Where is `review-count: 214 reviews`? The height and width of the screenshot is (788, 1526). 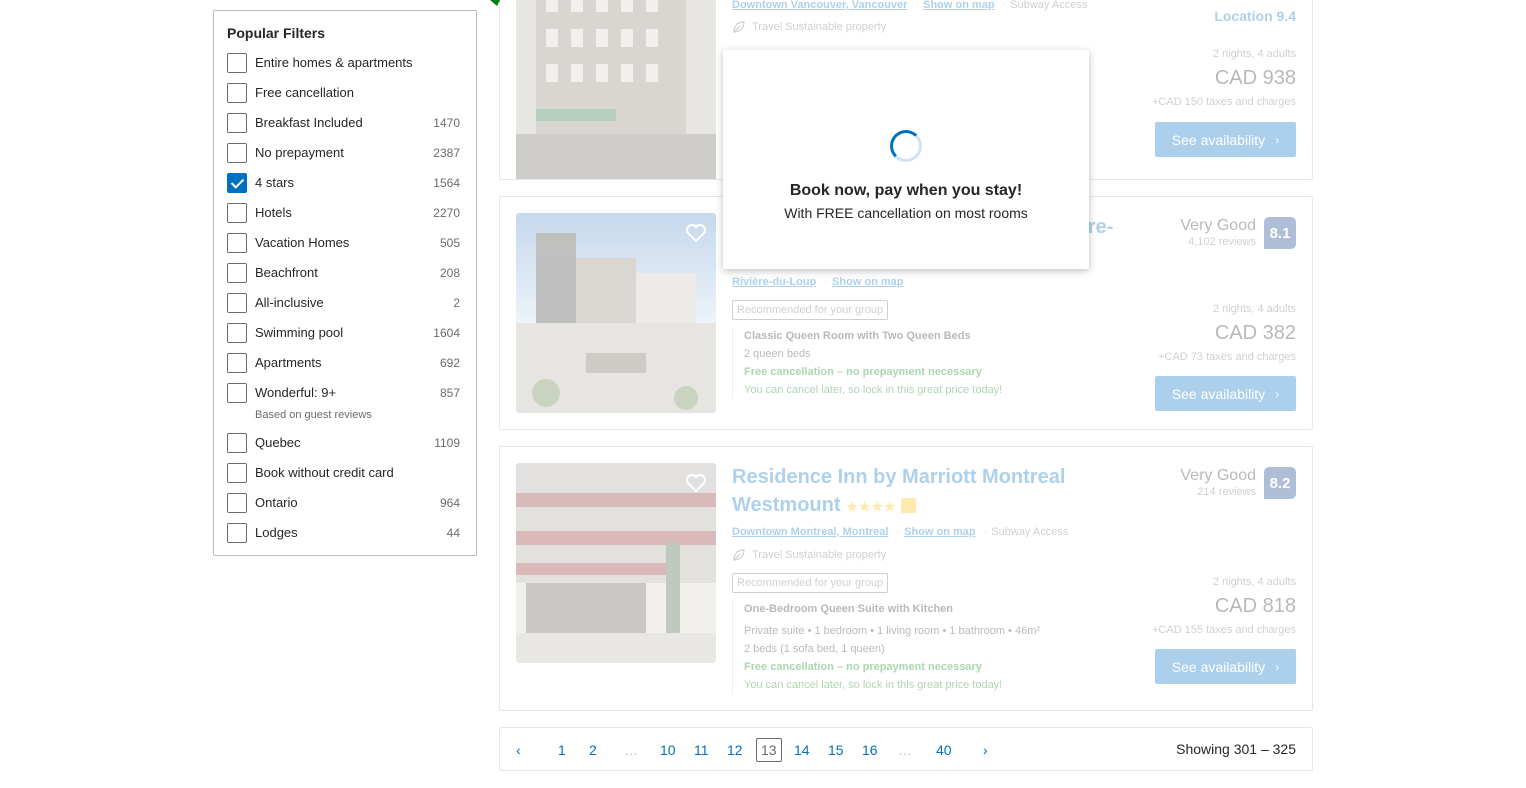 review-count: 214 reviews is located at coordinates (1226, 492).